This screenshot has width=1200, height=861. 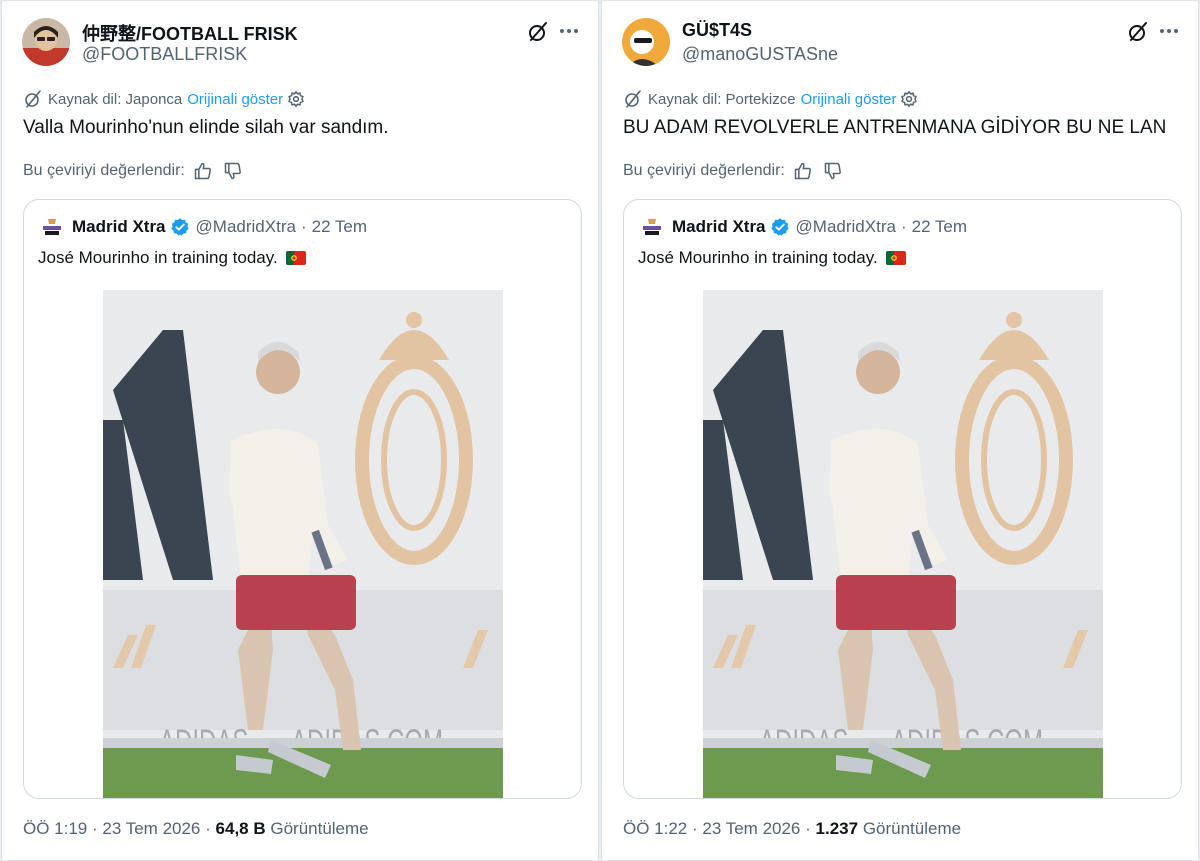 I want to click on translation-source-line: Kaynak dil: Japonca Orijinali göster, so click(x=164, y=99).